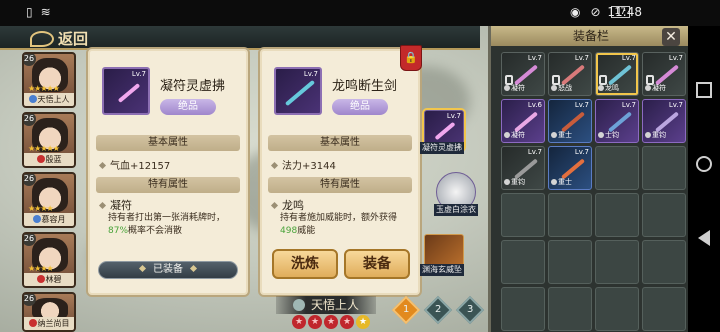  Describe the element at coordinates (595, 12) in the screenshot. I see `mute-icon: ⊘` at that location.